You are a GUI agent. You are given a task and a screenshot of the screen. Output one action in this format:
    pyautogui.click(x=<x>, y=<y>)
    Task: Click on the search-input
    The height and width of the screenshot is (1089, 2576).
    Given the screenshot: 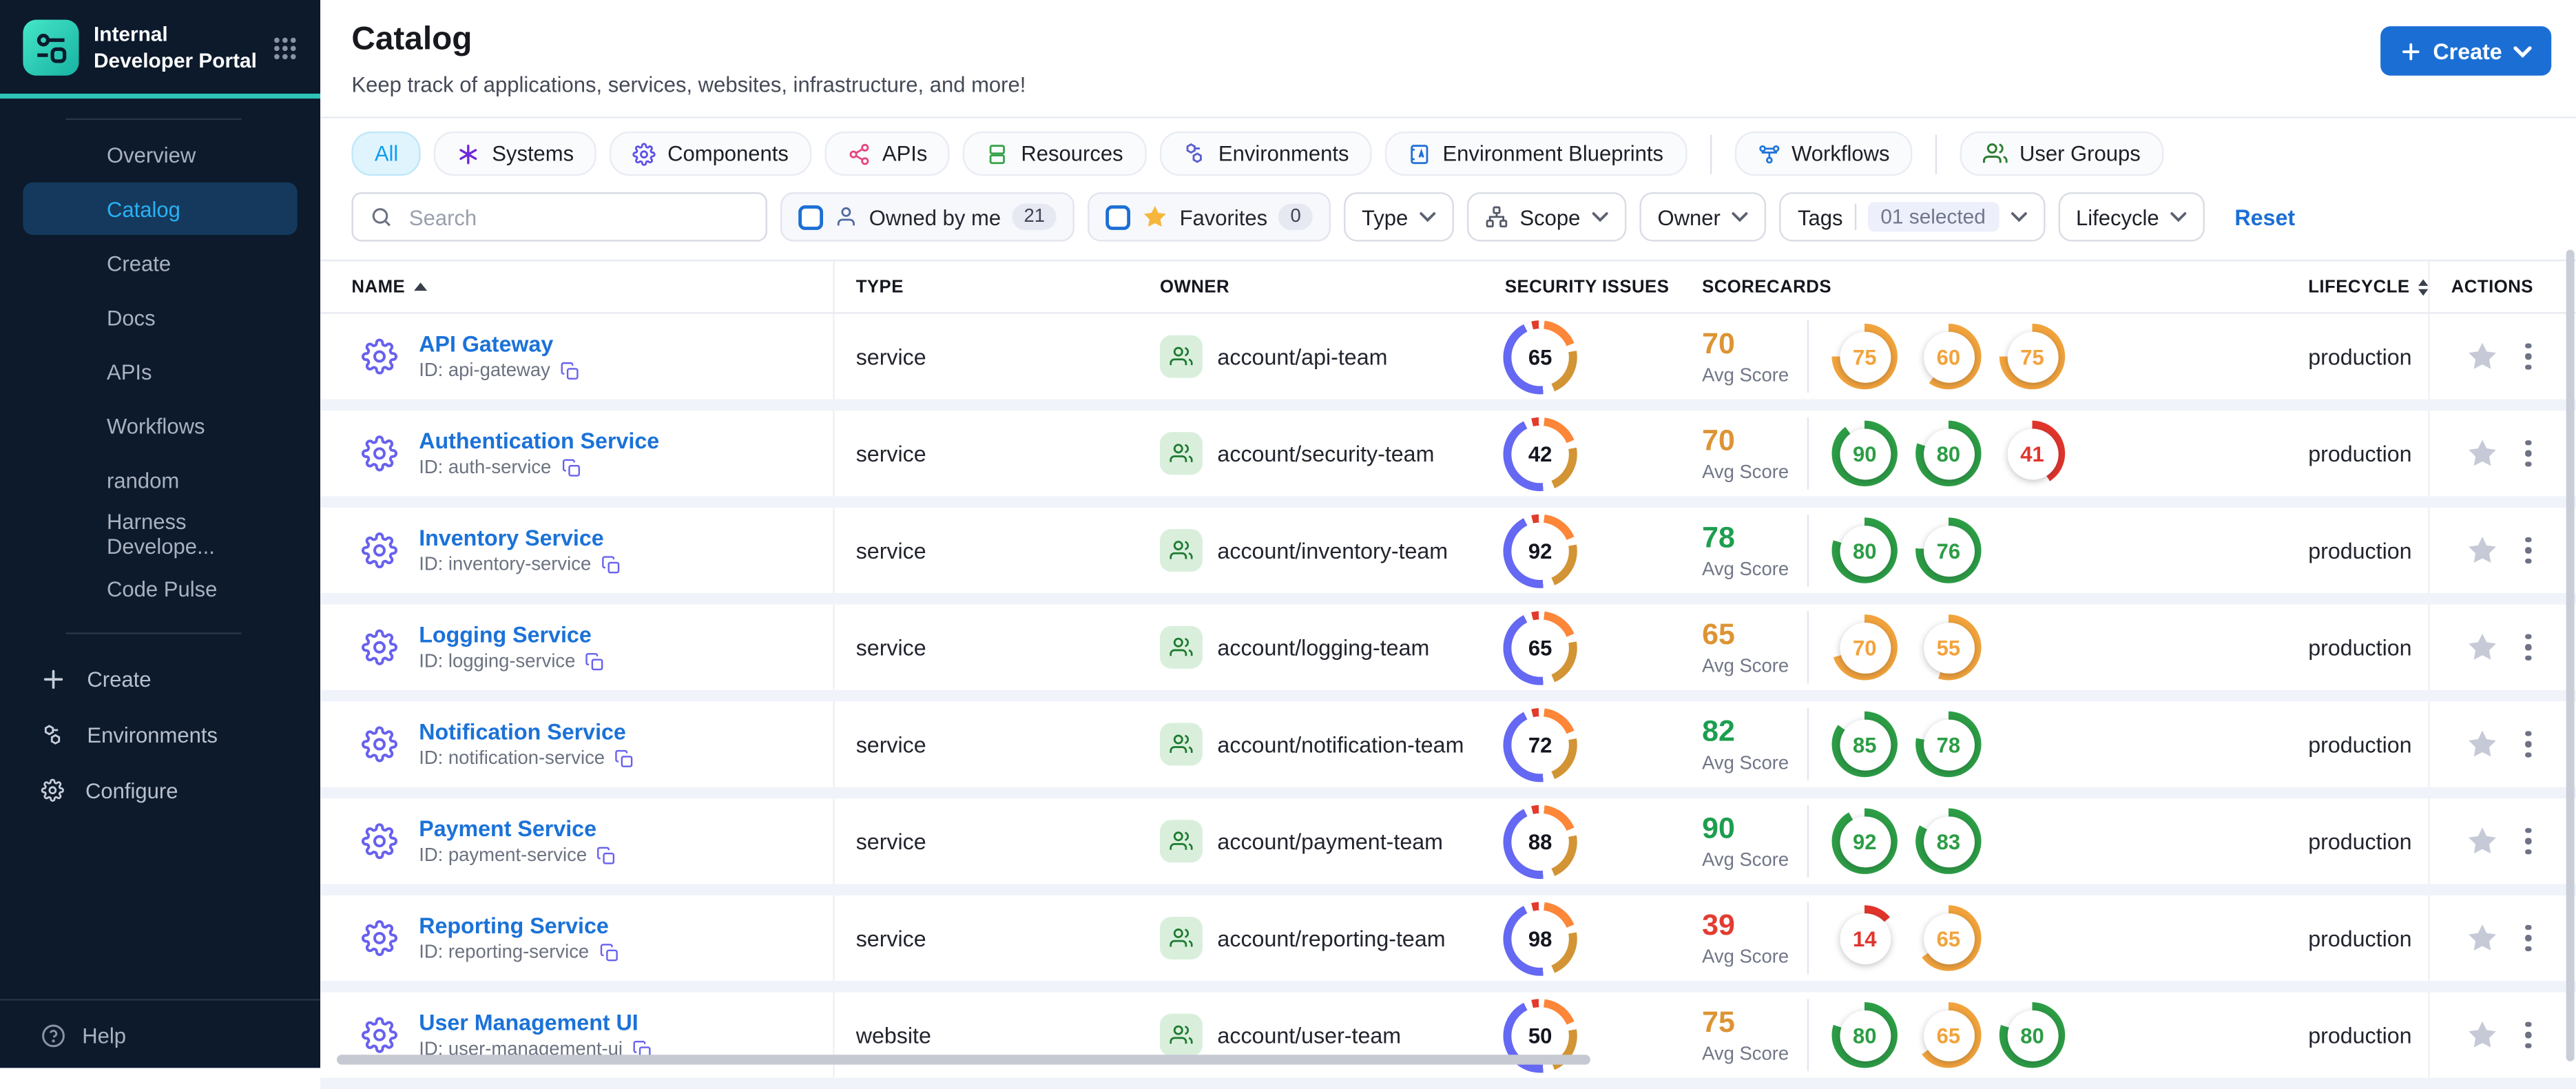 What is the action you would take?
    pyautogui.click(x=577, y=217)
    